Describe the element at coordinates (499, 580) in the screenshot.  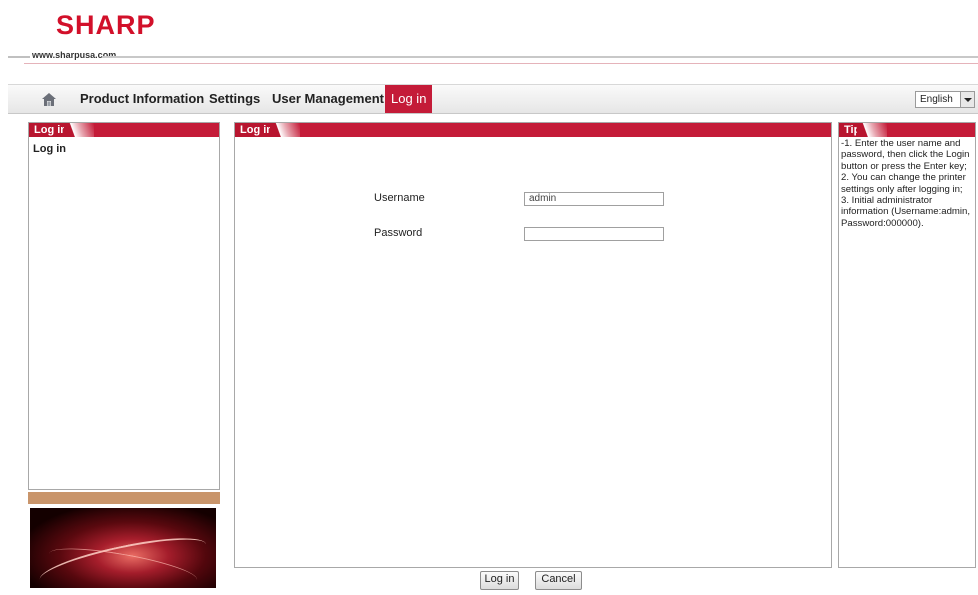
I see `login-button: Log in` at that location.